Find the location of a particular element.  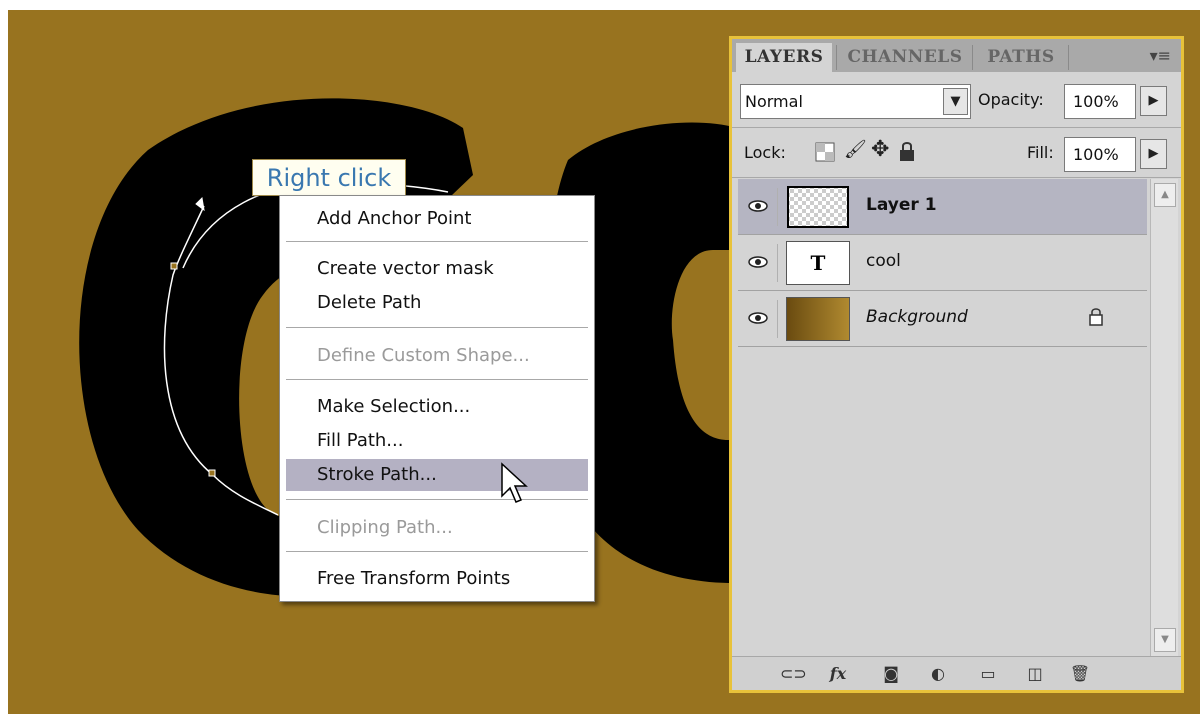

layer-thumbnail-gradient is located at coordinates (818, 319).